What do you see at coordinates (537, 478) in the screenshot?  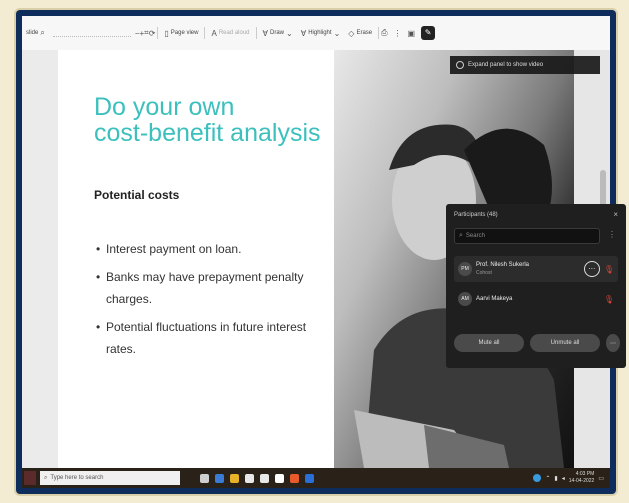 I see `weather-icon` at bounding box center [537, 478].